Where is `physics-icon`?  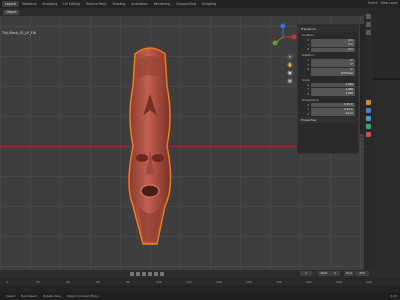 physics-icon is located at coordinates (368, 126).